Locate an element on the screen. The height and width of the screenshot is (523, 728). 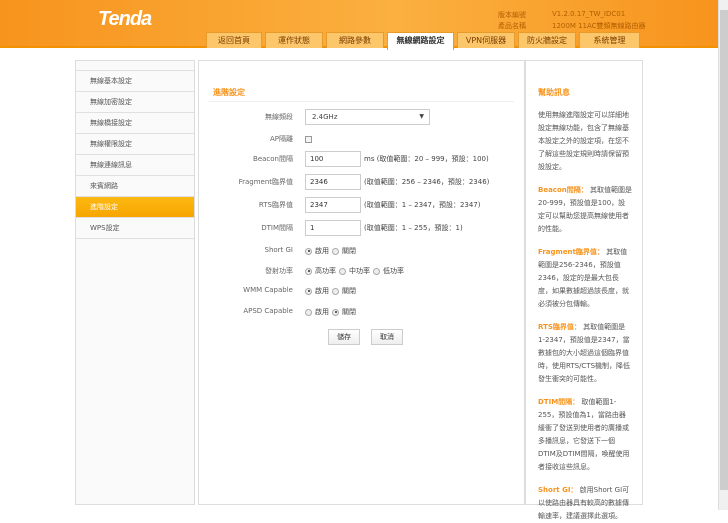
tab-wireless: 無線網路設定 is located at coordinates (420, 41).